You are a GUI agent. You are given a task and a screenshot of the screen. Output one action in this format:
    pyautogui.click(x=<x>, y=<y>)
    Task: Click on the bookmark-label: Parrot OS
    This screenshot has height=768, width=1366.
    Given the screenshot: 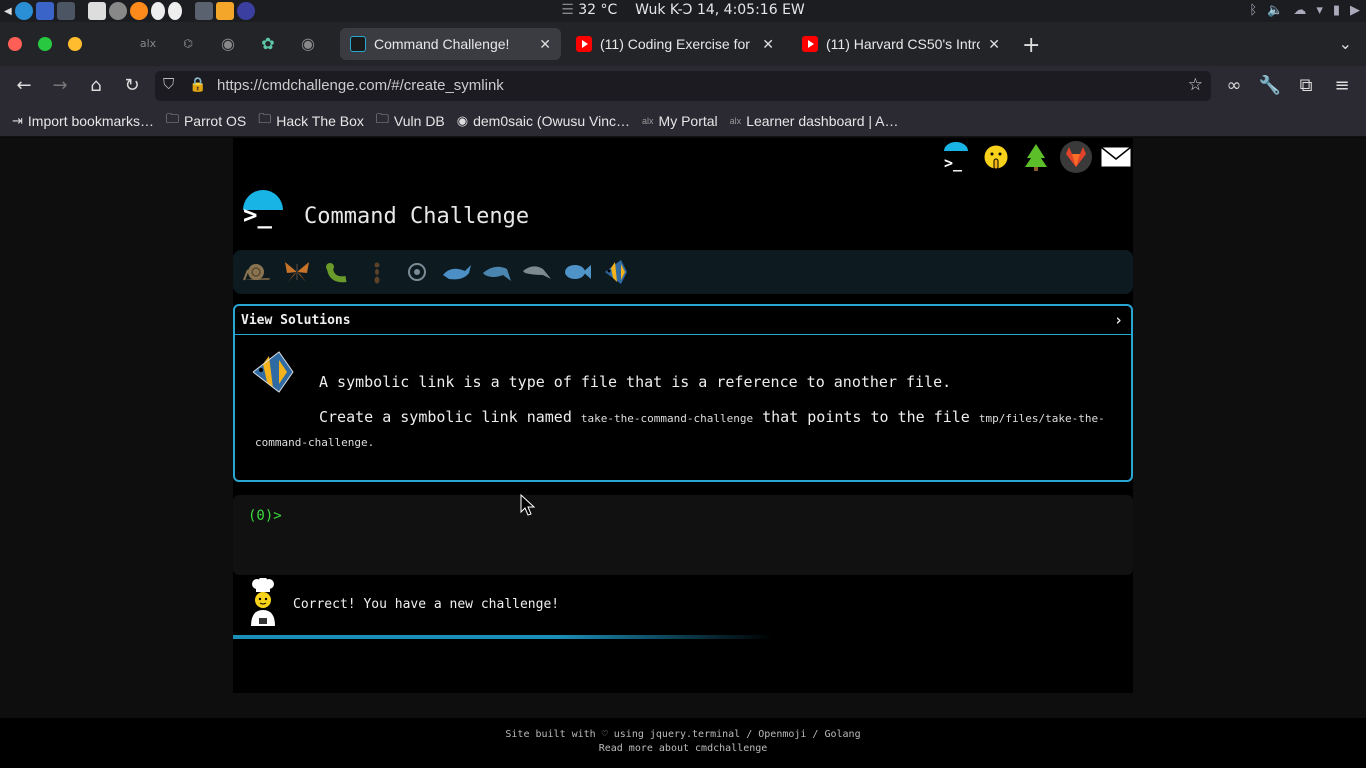 What is the action you would take?
    pyautogui.click(x=215, y=121)
    